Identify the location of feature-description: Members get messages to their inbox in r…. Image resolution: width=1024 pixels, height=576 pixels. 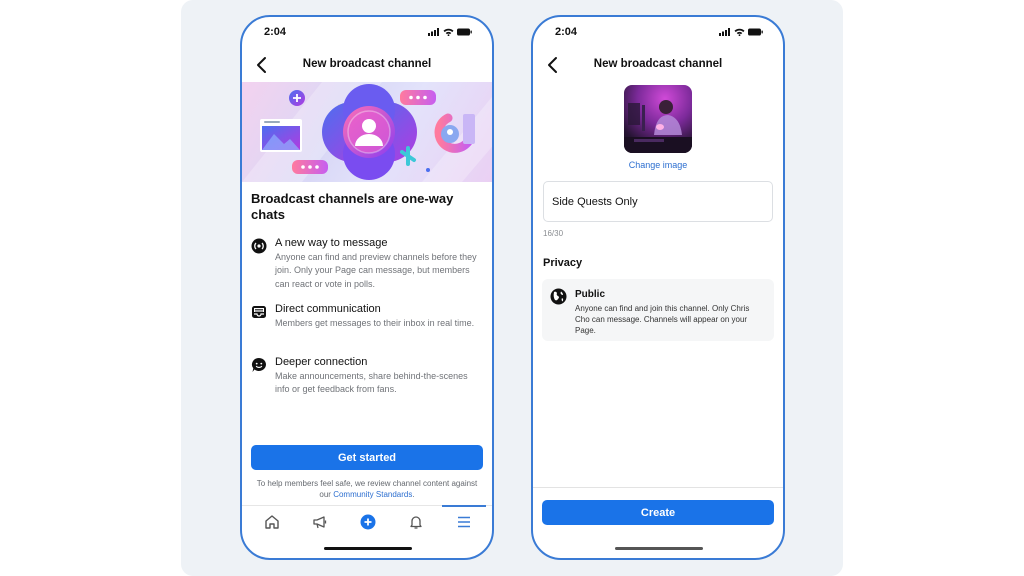
(375, 323).